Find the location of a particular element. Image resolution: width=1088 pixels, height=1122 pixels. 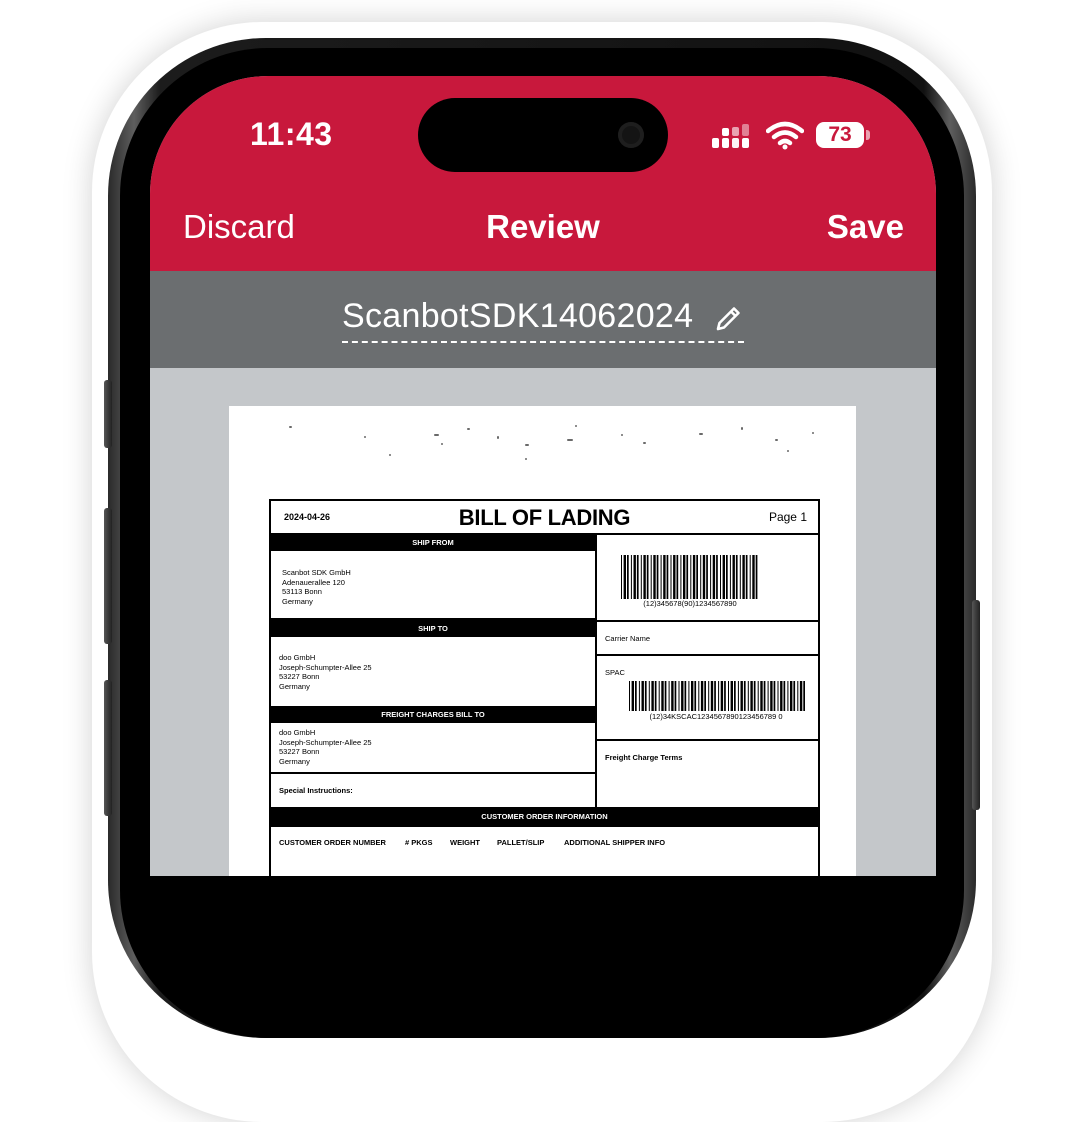

action-button is located at coordinates (108, 414).